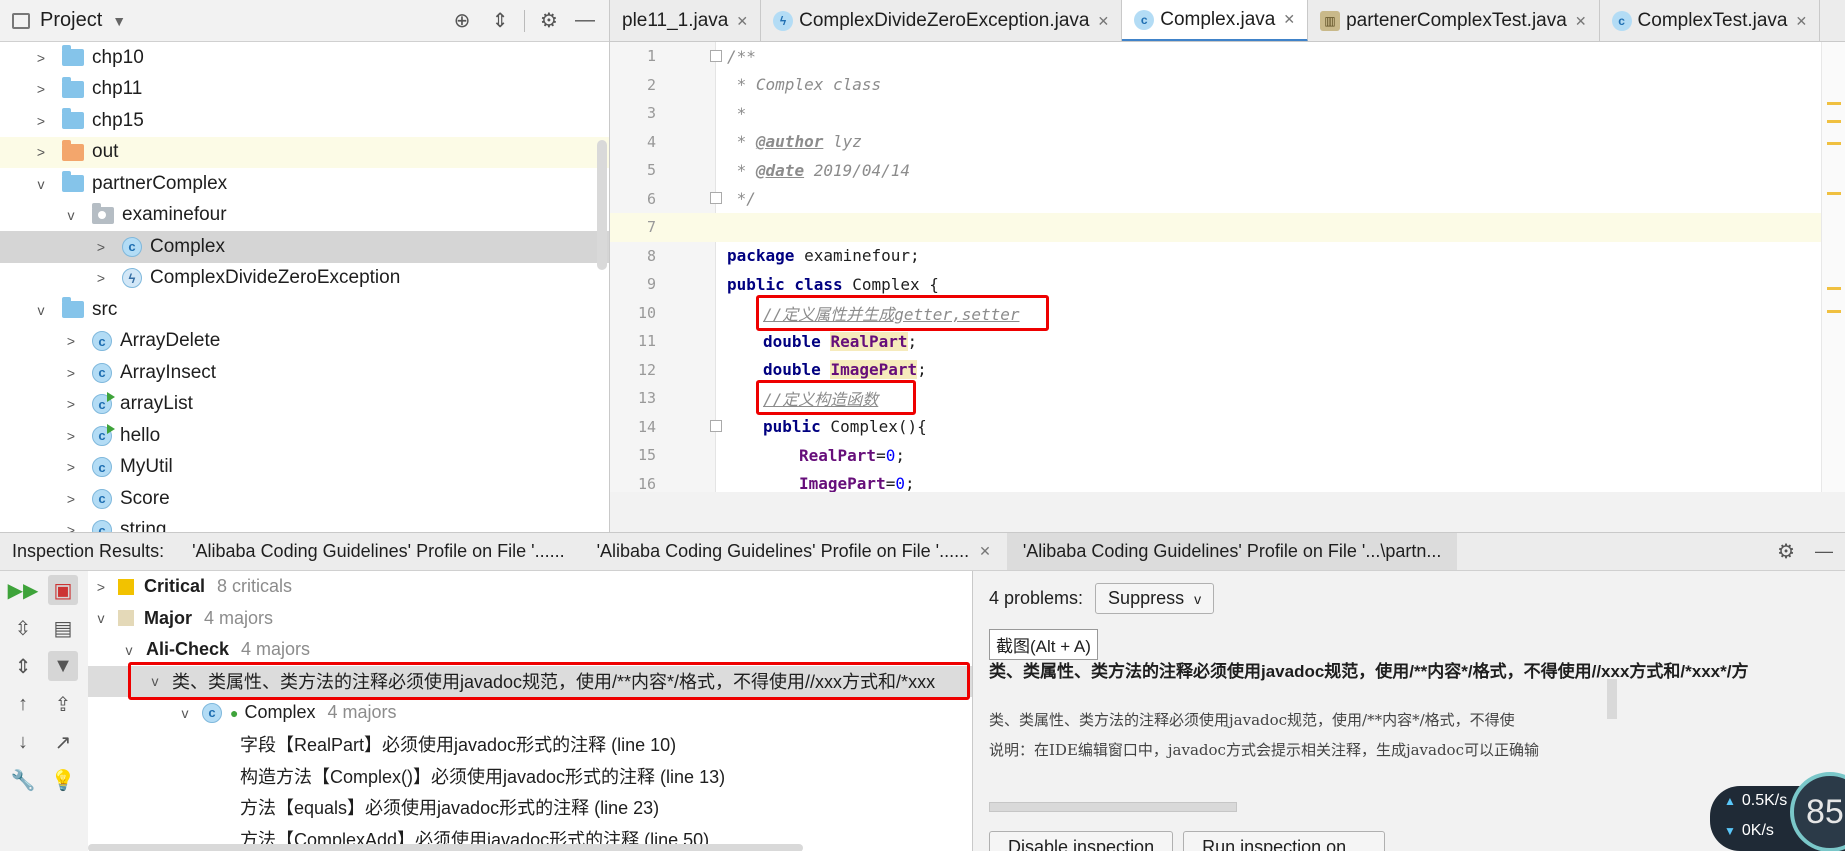 The width and height of the screenshot is (1845, 851). Describe the element at coordinates (530, 587) in the screenshot. I see `severity-critical-row: > Critical 8 criticals` at that location.